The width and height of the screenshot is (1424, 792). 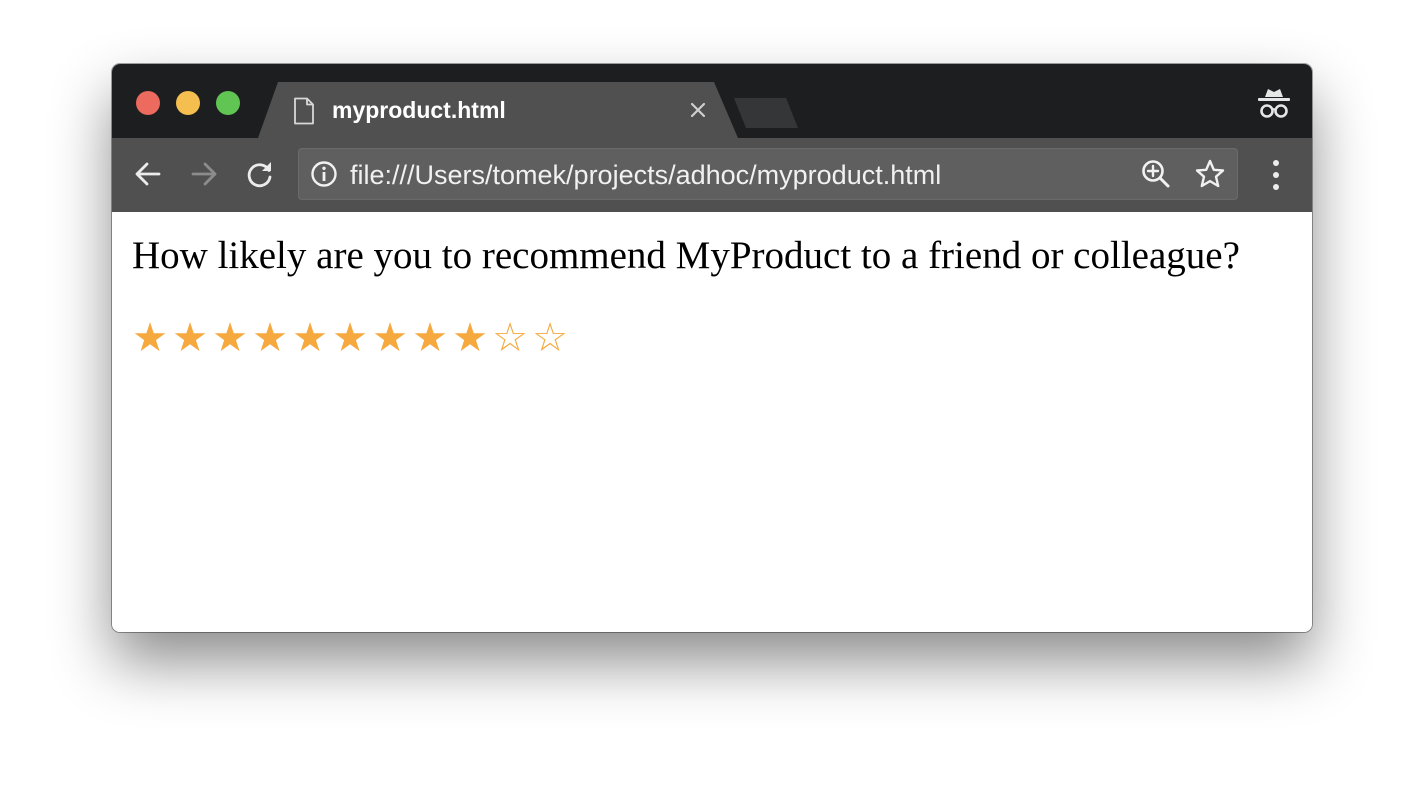 I want to click on new-tab-button, so click(x=766, y=113).